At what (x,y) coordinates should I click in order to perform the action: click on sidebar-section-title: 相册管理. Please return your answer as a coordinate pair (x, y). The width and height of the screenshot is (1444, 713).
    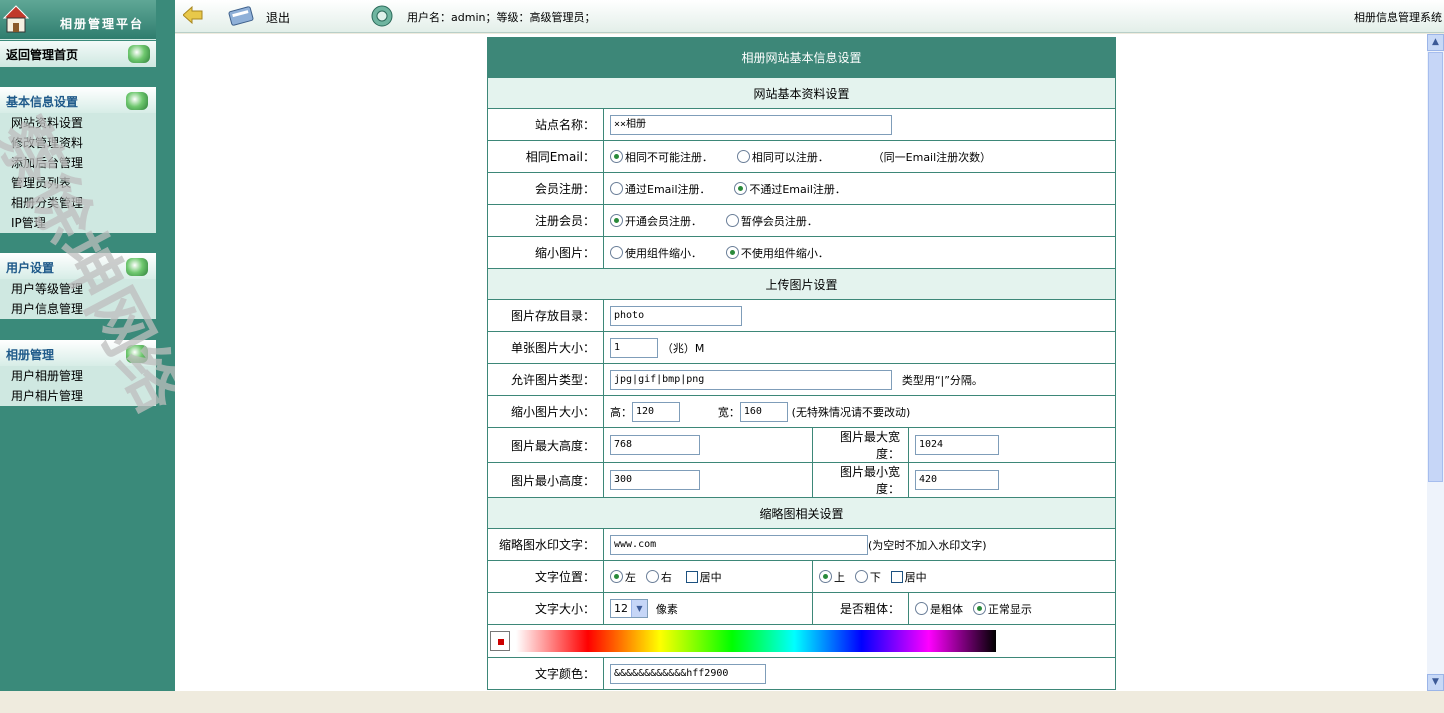
    Looking at the image, I should click on (30, 355).